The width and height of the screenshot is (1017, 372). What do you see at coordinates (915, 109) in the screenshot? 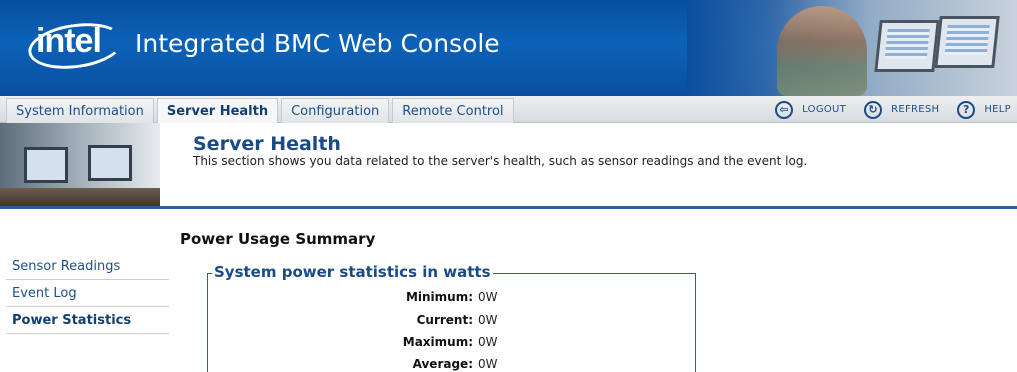
I see `refresh-label: REFRESH` at bounding box center [915, 109].